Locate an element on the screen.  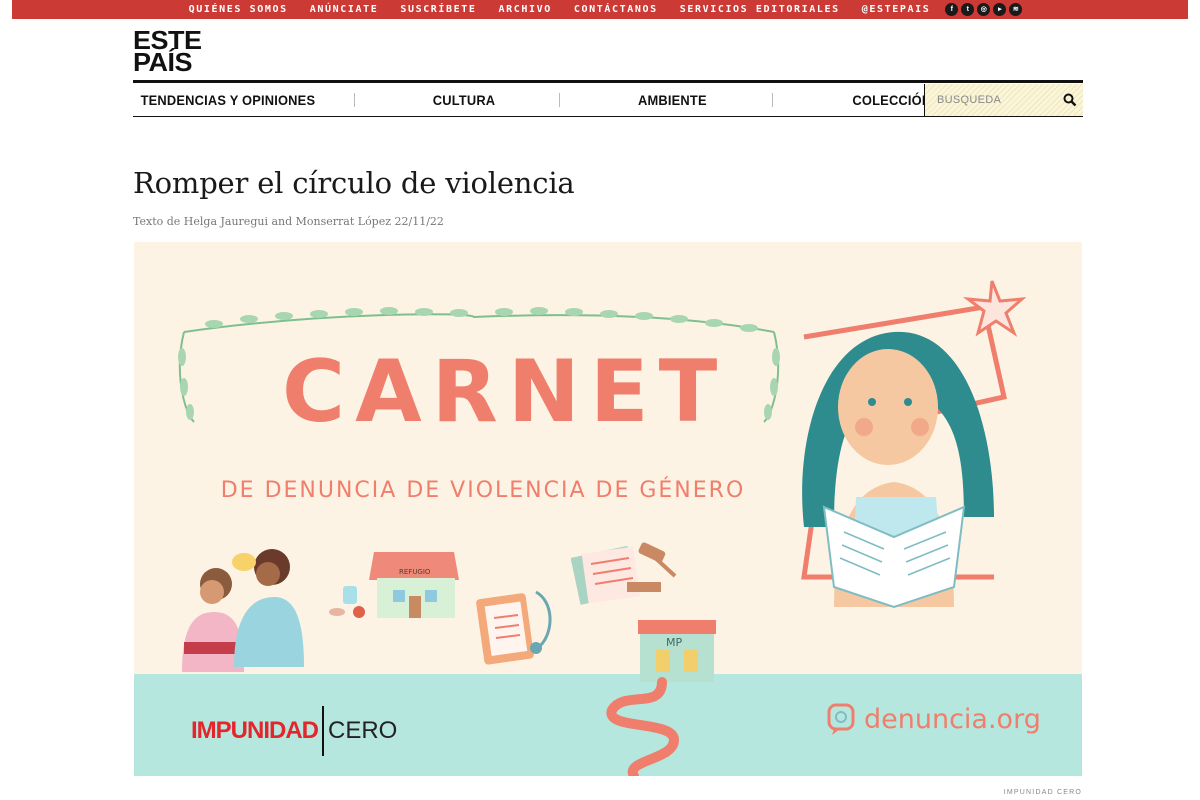
brand-impunidad: IMPUNIDAD is located at coordinates (255, 730).